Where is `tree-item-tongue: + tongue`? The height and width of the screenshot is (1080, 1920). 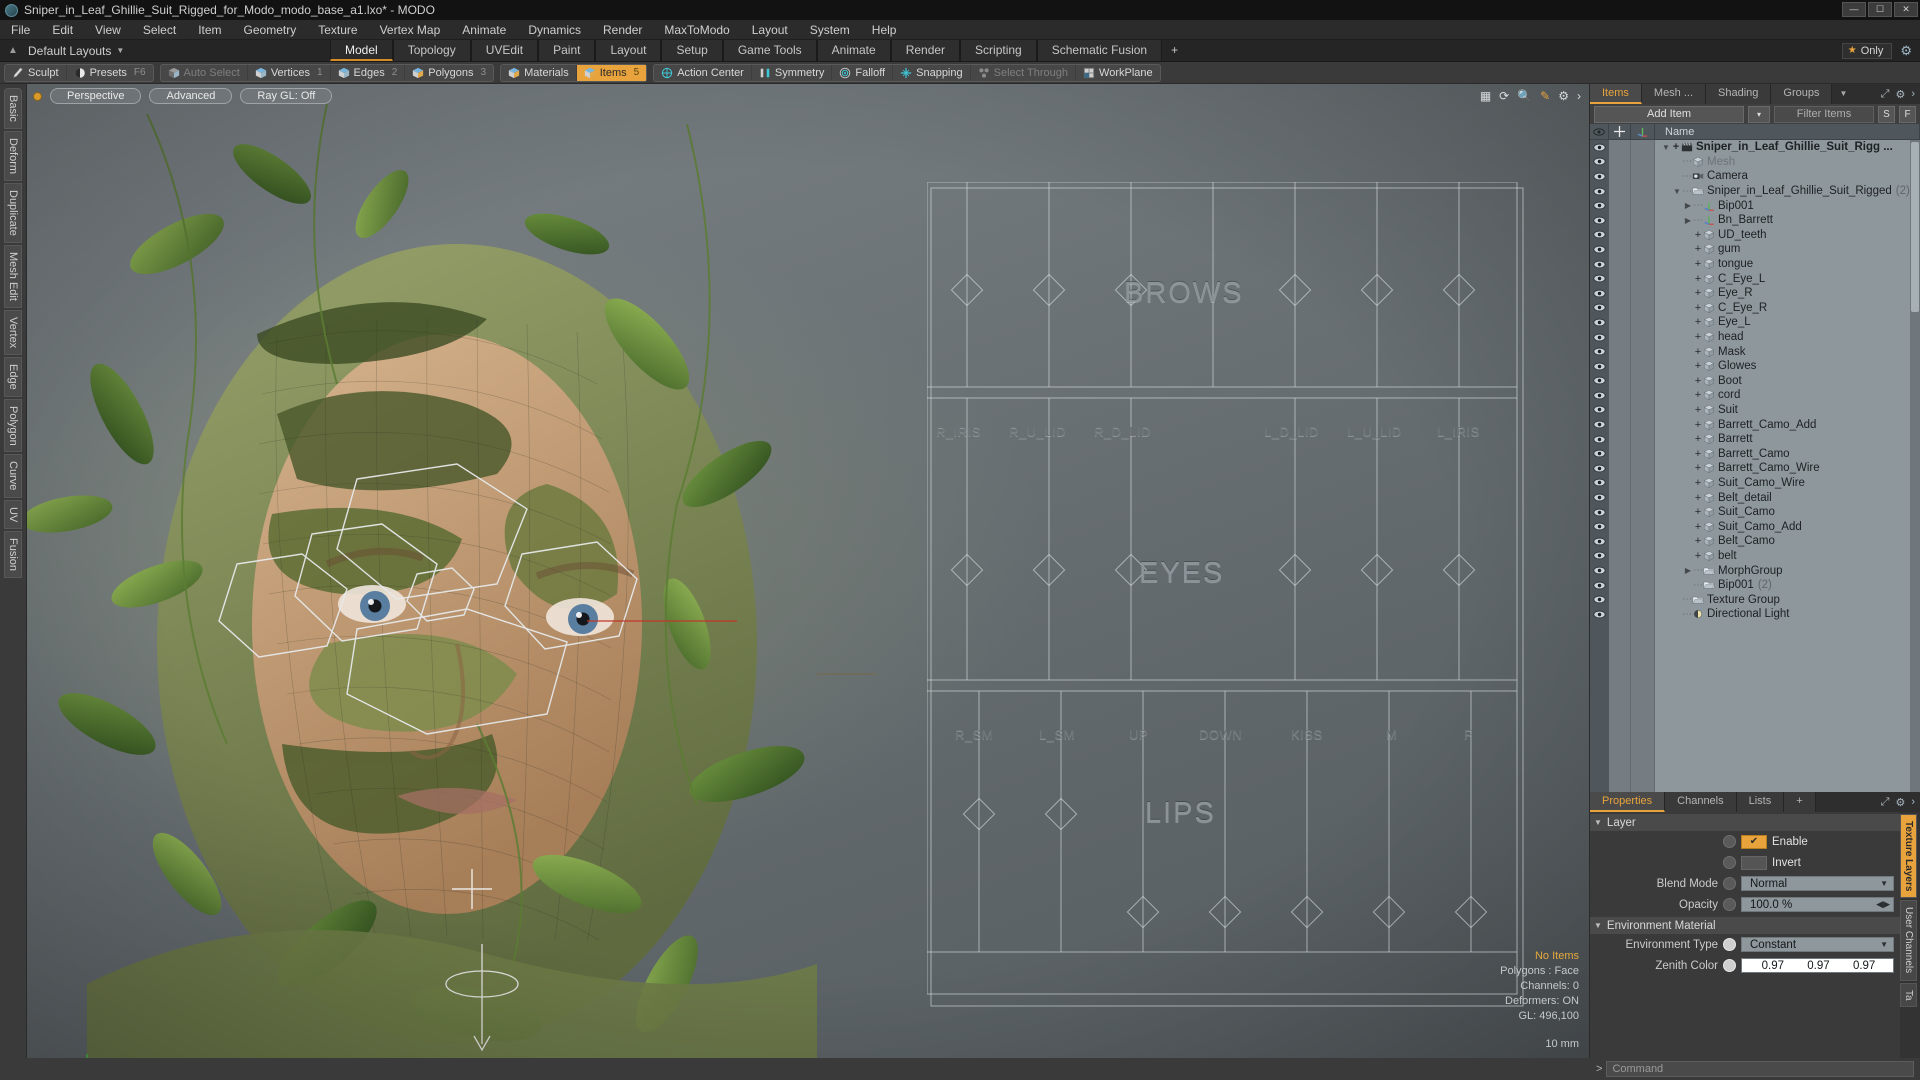 tree-item-tongue: + tongue is located at coordinates (1782, 264).